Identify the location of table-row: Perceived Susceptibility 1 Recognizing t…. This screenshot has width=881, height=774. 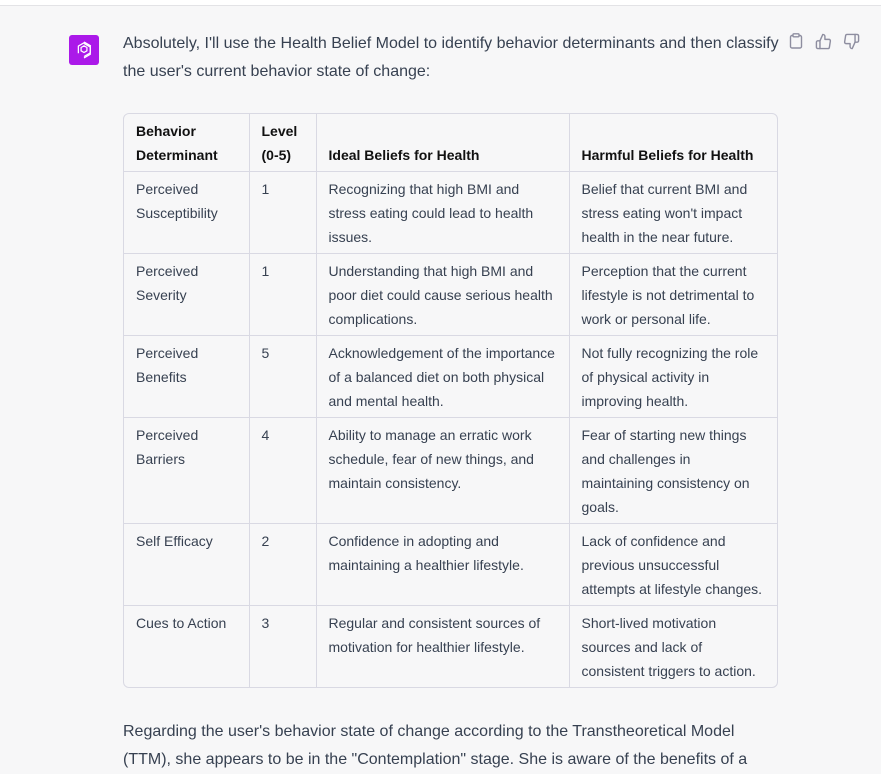
(450, 212).